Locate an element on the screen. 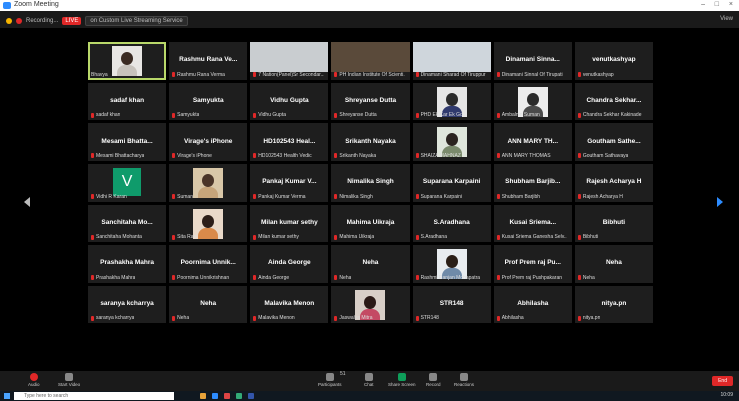  participant-tile: Rashmu Rana Ve... Rashmu Rana Verma is located at coordinates (208, 61).